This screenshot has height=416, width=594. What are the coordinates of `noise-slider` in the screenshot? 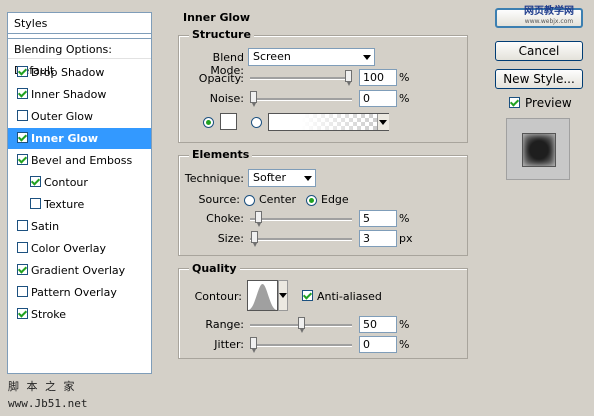 It's located at (301, 99).